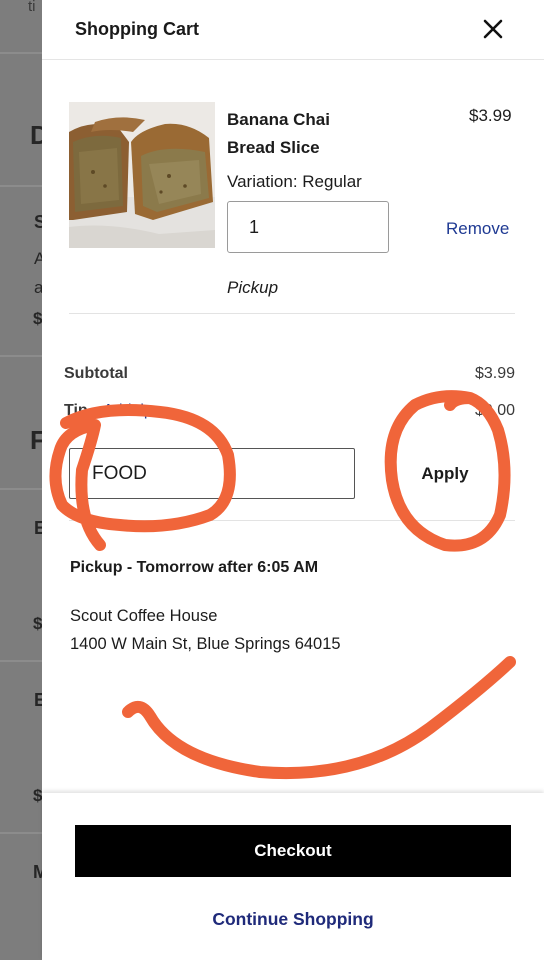  What do you see at coordinates (293, 919) in the screenshot?
I see `continue-shopping-link: Continue Shopping` at bounding box center [293, 919].